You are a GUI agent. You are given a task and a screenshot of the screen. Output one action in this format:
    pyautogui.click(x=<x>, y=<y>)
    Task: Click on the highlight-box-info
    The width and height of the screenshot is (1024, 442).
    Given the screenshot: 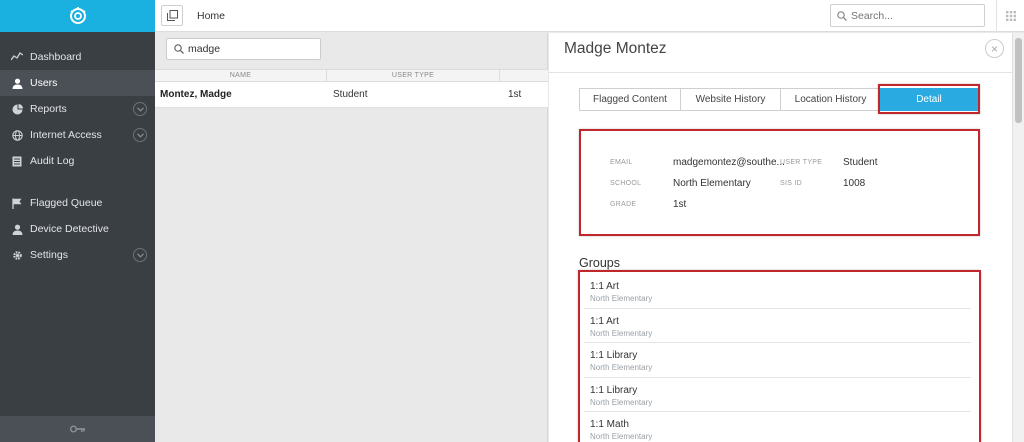 What is the action you would take?
    pyautogui.click(x=779, y=182)
    